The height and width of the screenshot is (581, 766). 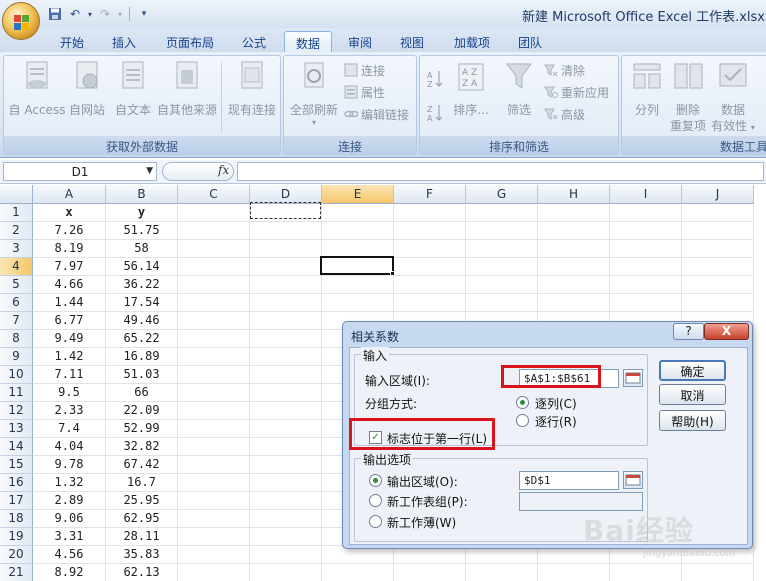 What do you see at coordinates (286, 303) in the screenshot?
I see `cell-d6` at bounding box center [286, 303].